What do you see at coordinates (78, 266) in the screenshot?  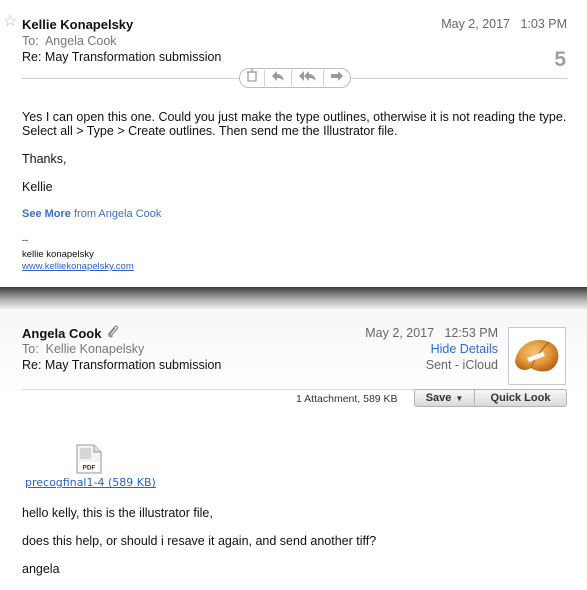 I see `signature-link: www.kelliekonapelsky.com` at bounding box center [78, 266].